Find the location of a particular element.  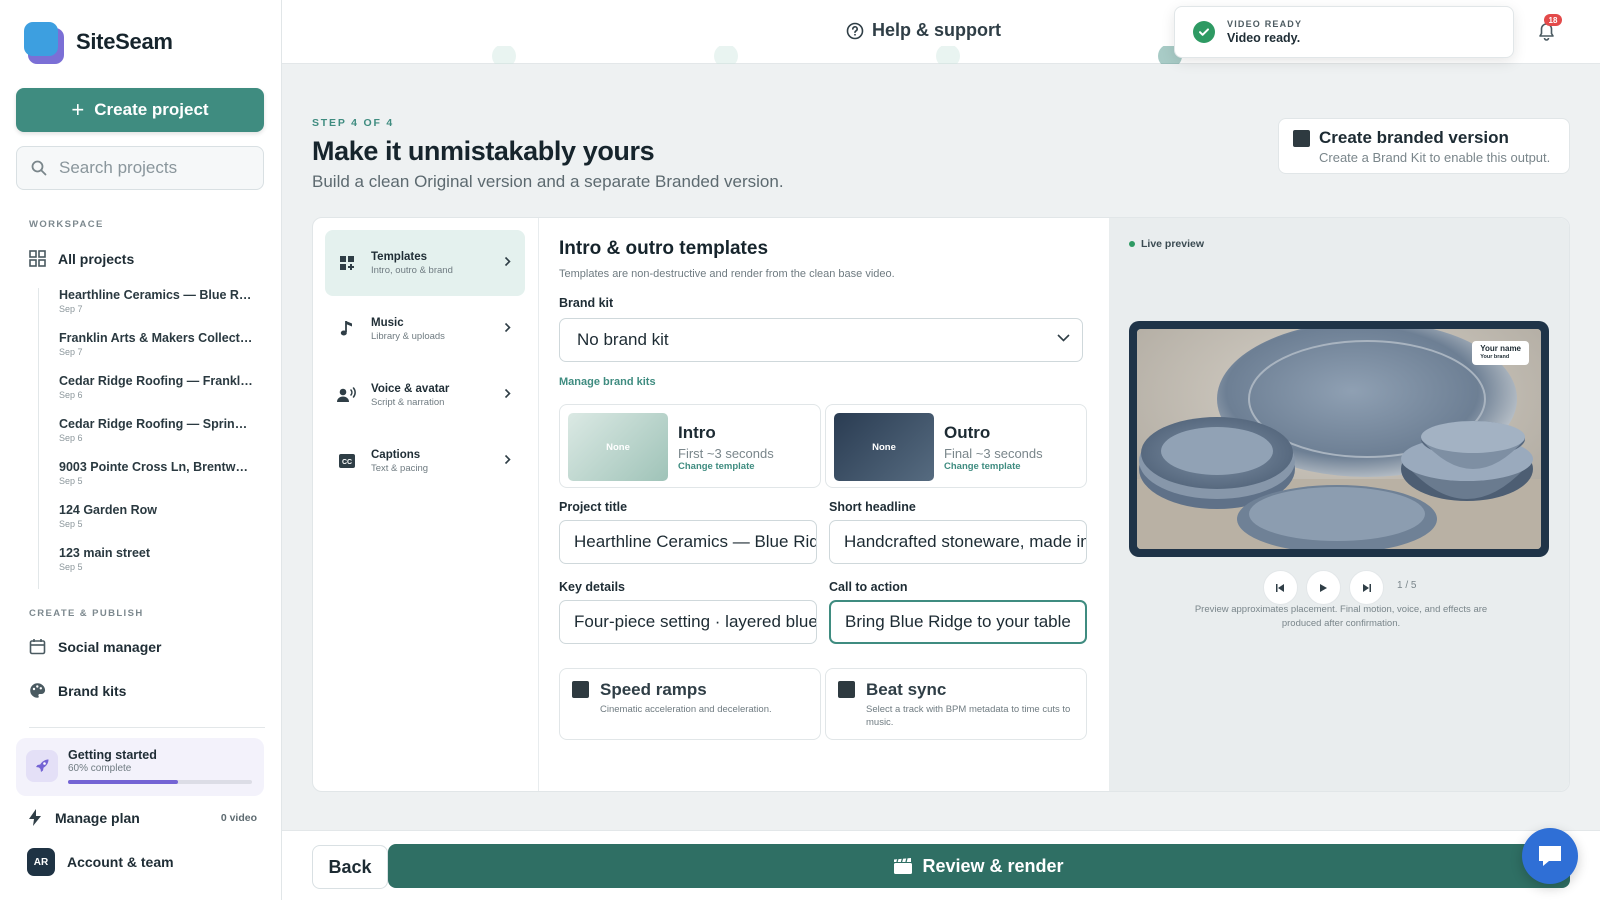

tag-name: Your name is located at coordinates (1500, 348).